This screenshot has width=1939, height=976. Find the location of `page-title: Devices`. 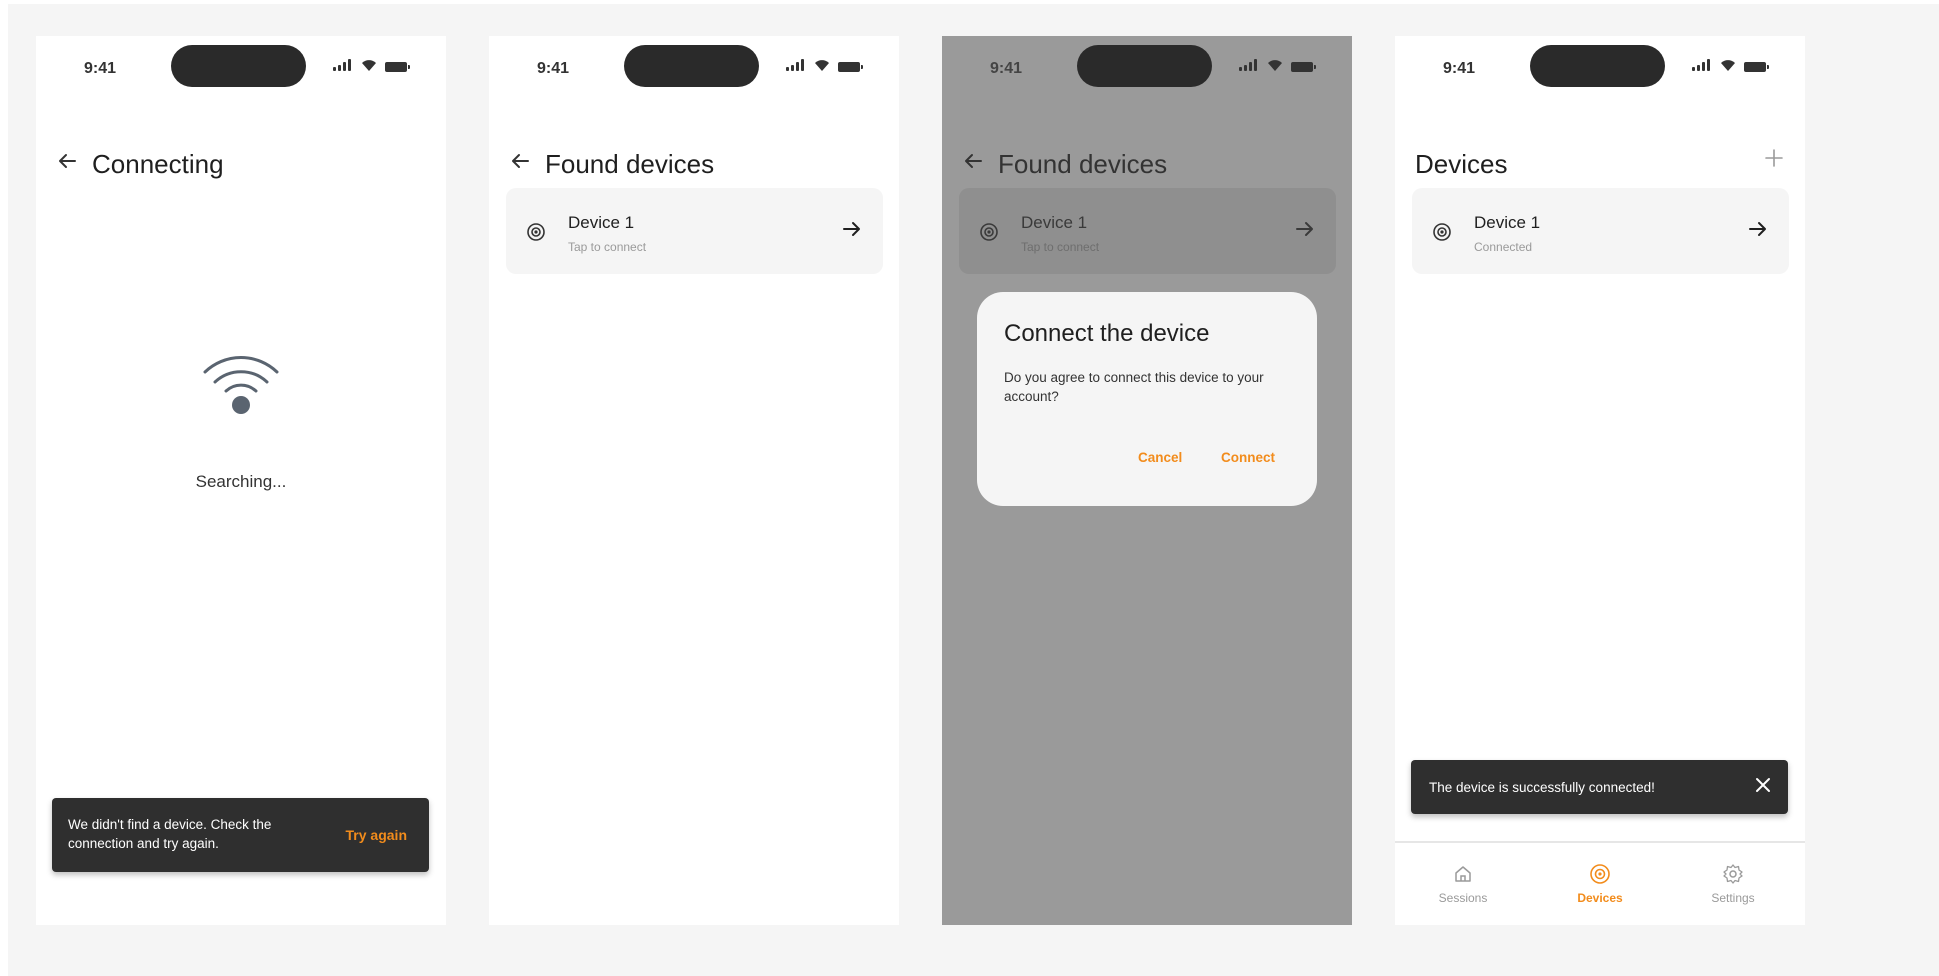

page-title: Devices is located at coordinates (1461, 164).